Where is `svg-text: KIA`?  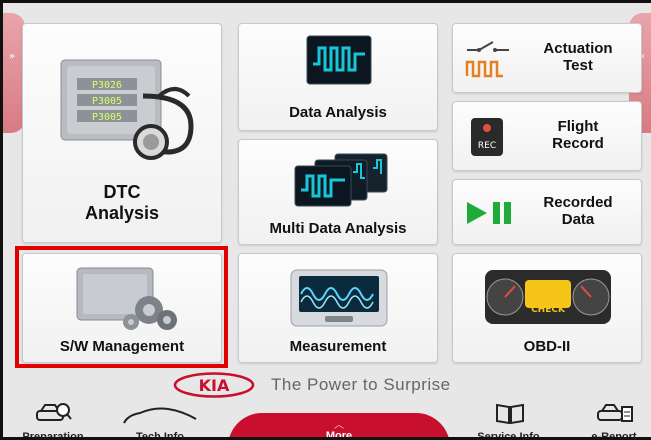 svg-text: KIA is located at coordinates (214, 385).